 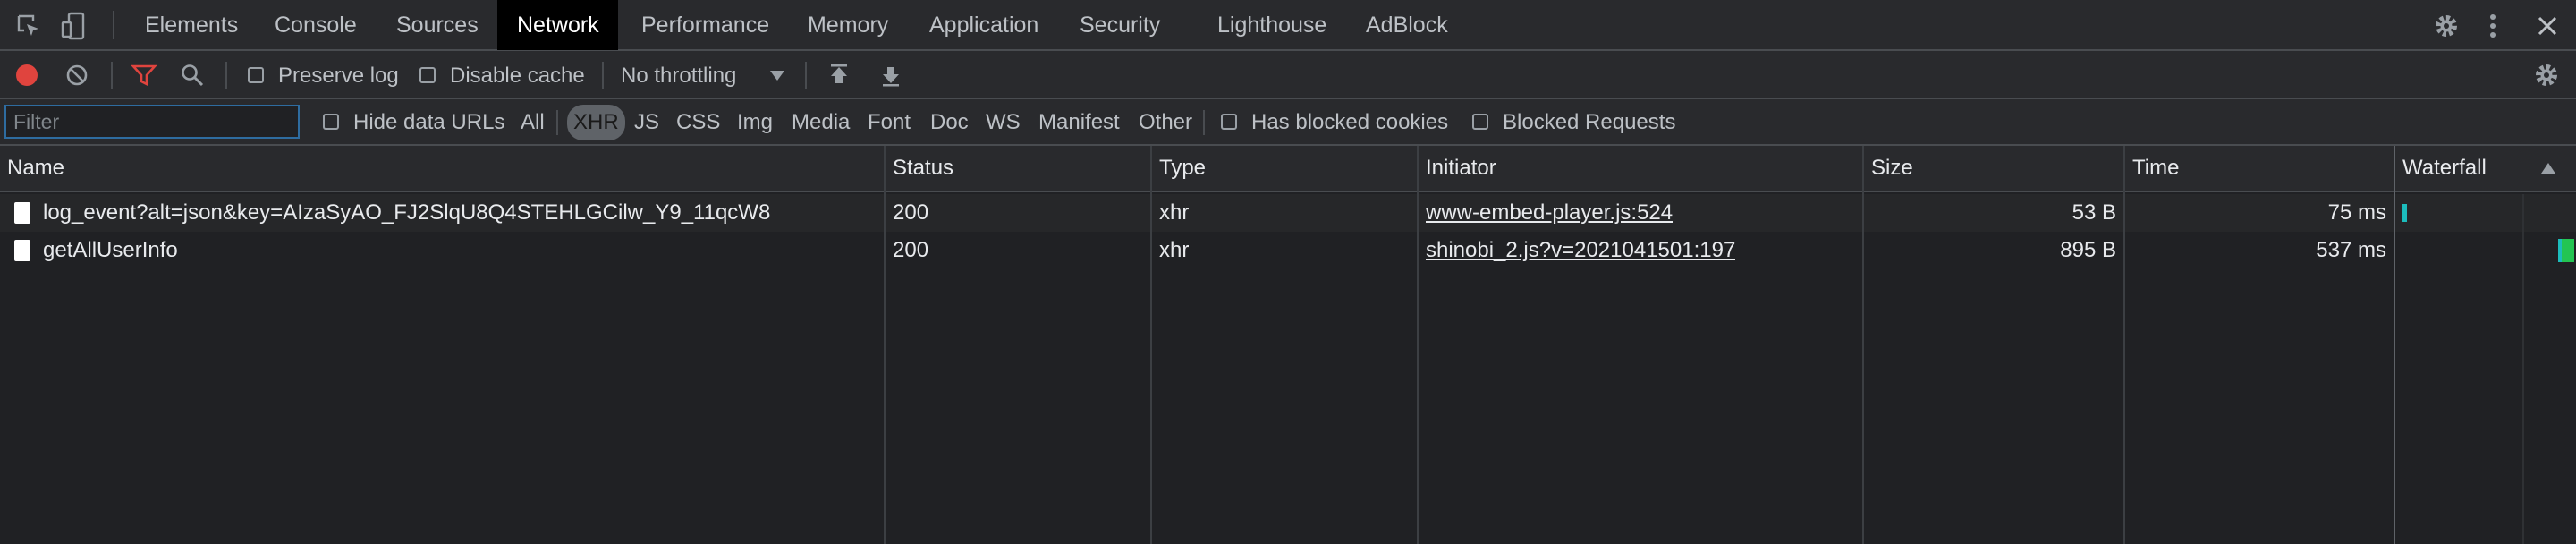 What do you see at coordinates (557, 25) in the screenshot?
I see `tab-network: Network` at bounding box center [557, 25].